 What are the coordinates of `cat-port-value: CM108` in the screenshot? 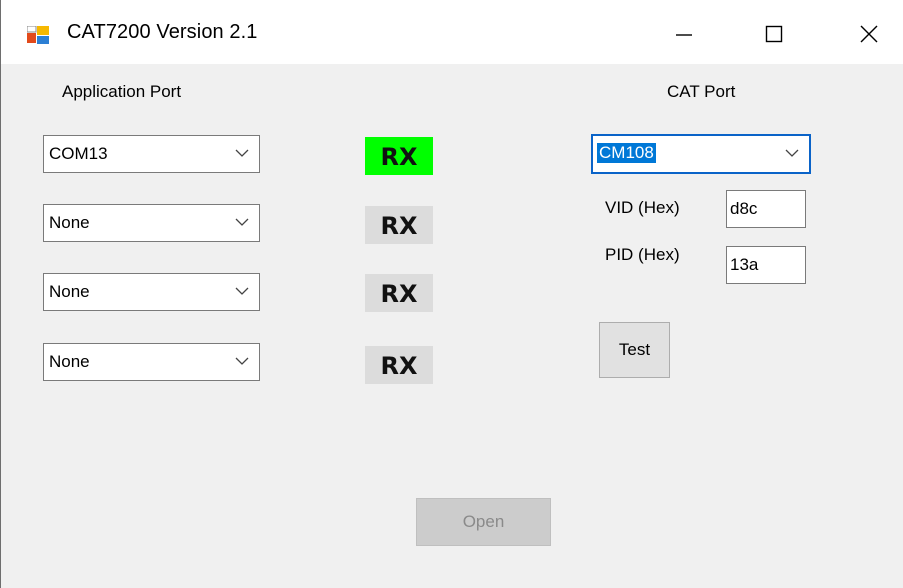 It's located at (626, 153).